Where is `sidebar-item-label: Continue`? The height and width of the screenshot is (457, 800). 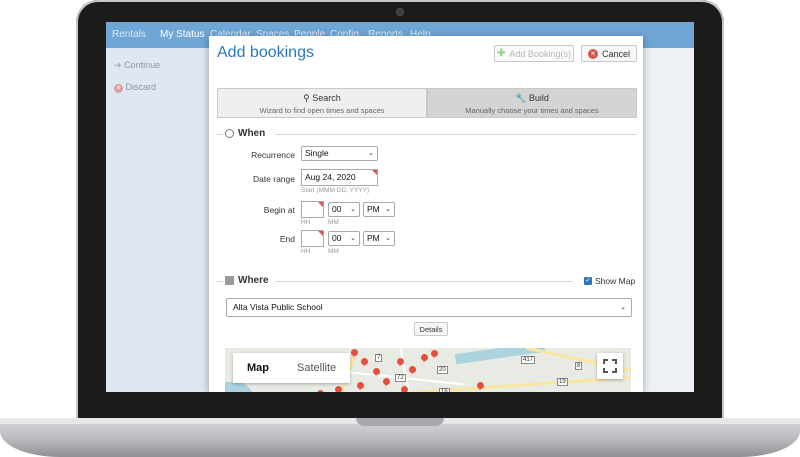
sidebar-item-label: Continue is located at coordinates (142, 65).